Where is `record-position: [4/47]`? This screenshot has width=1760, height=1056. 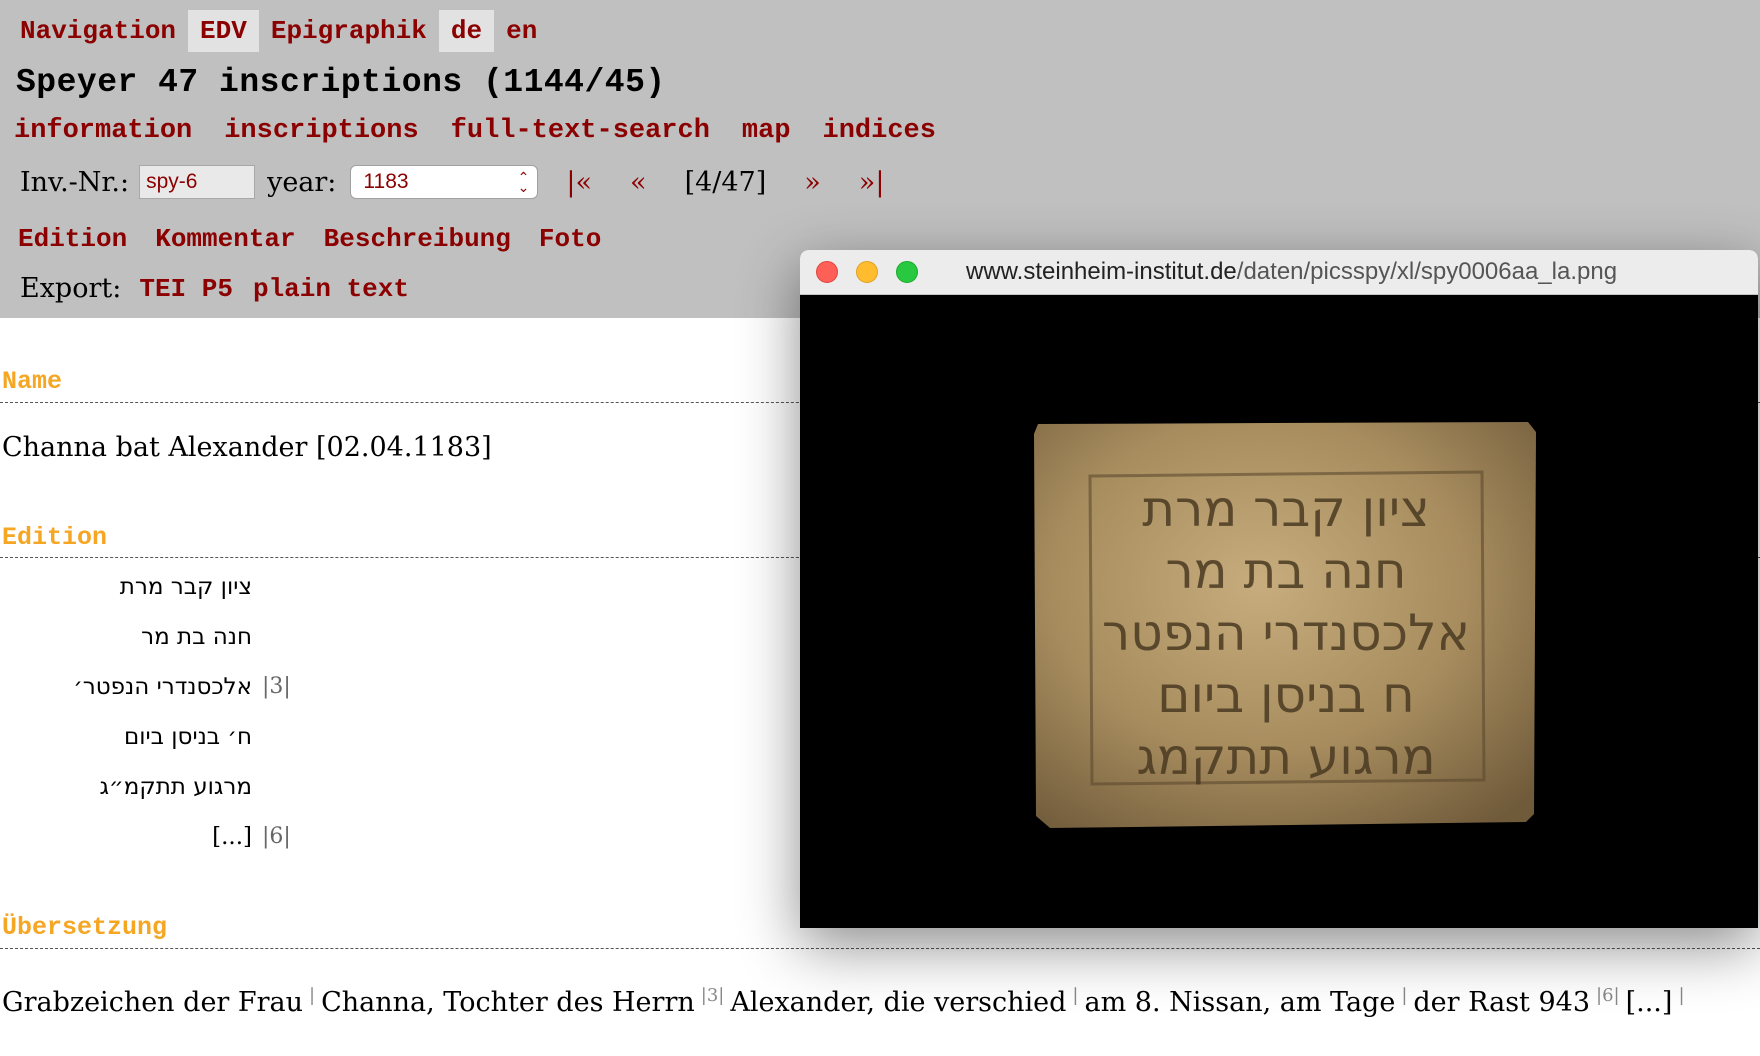 record-position: [4/47] is located at coordinates (725, 182).